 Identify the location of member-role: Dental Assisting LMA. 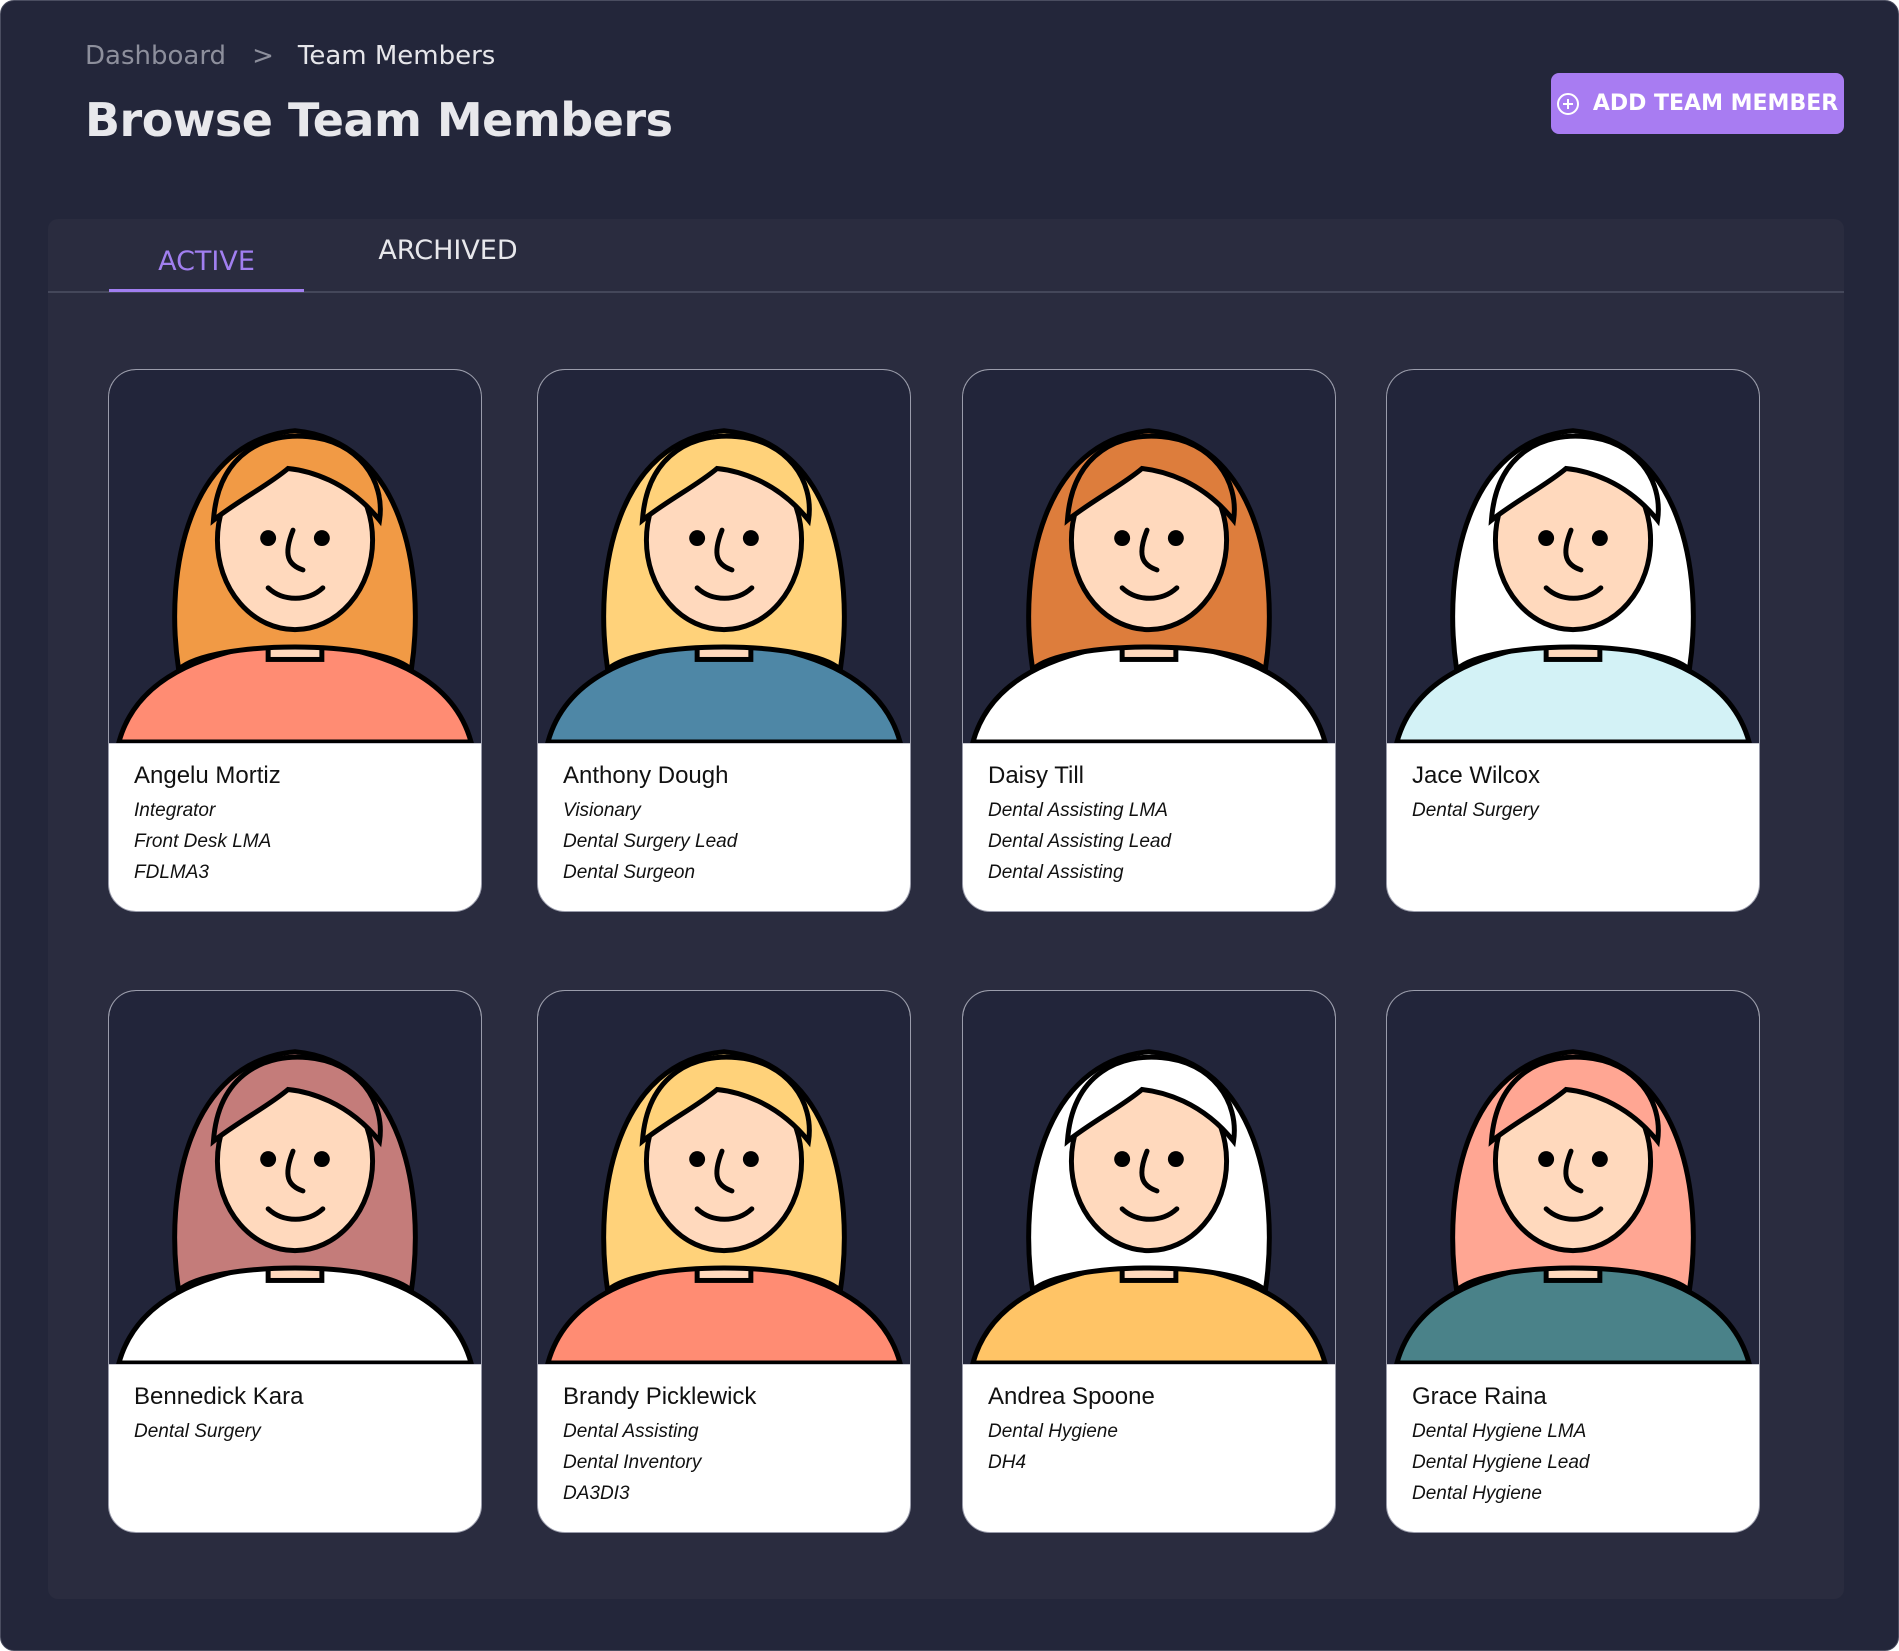
(1078, 810).